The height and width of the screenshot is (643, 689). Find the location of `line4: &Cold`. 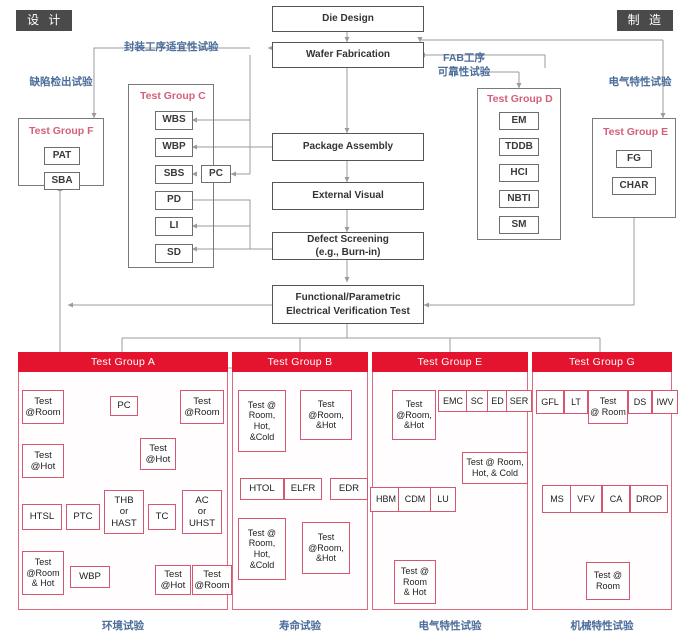

line4: &Cold is located at coordinates (262, 564).